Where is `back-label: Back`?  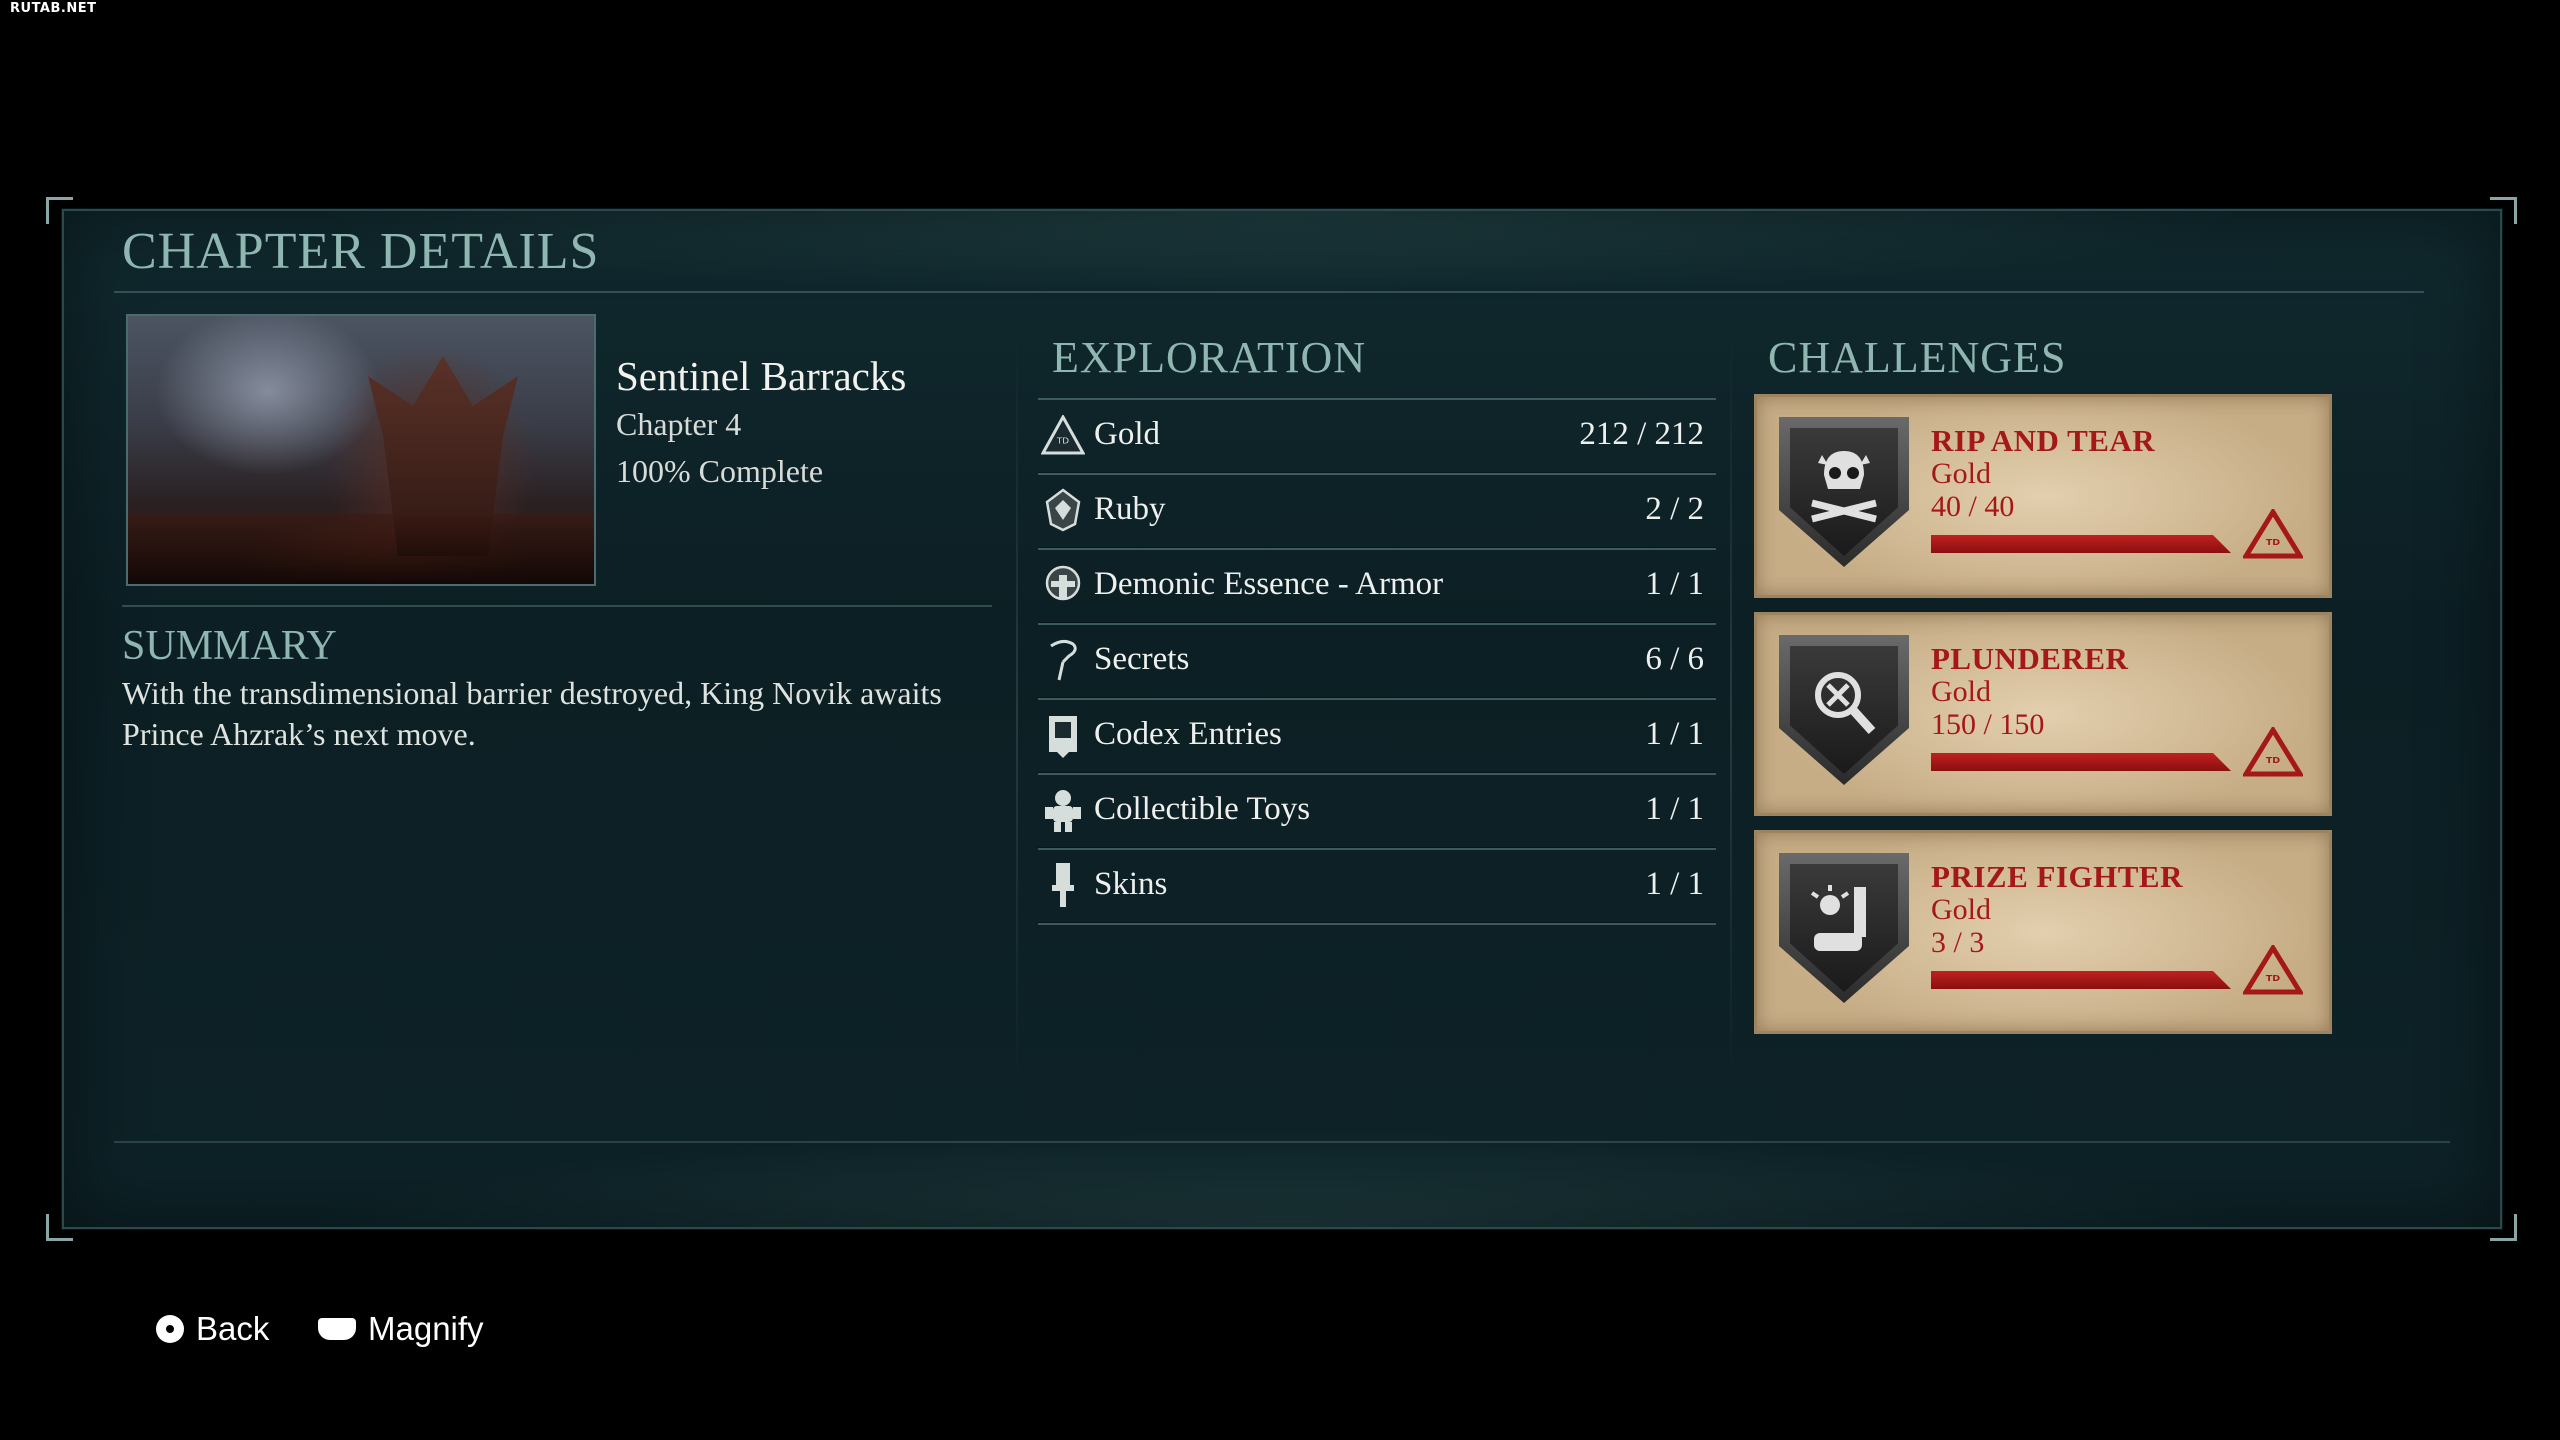
back-label: Back is located at coordinates (233, 1328).